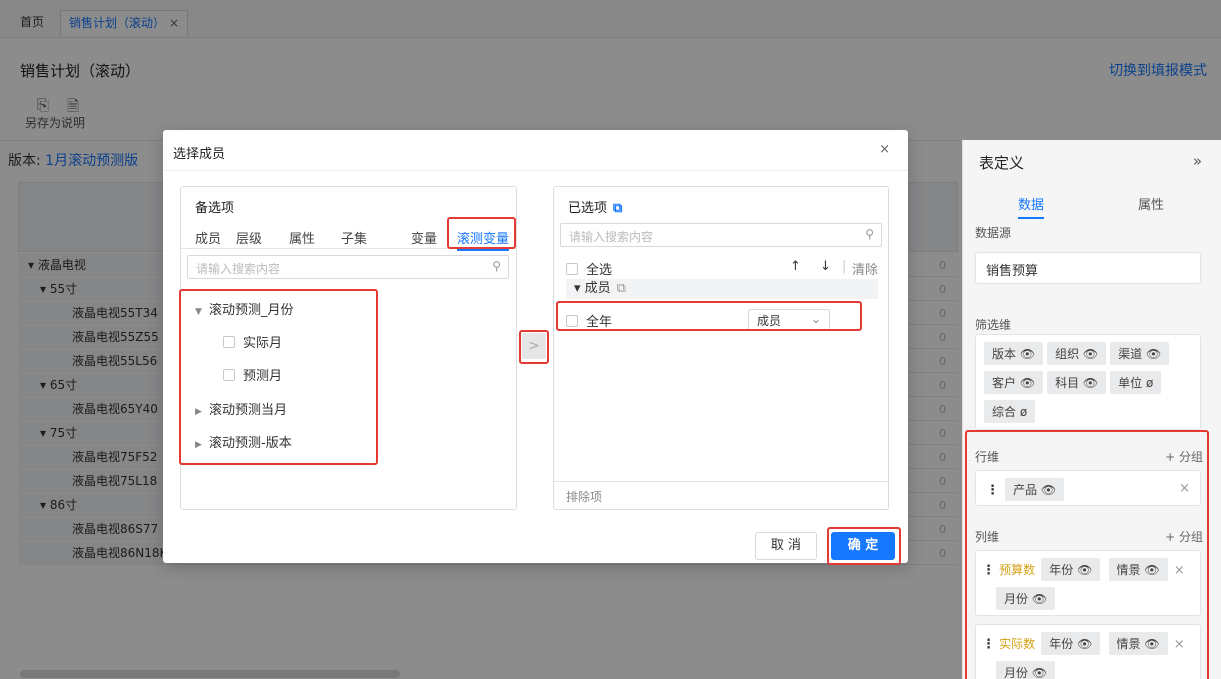 This screenshot has width=1221, height=679. I want to click on panel-tabs: 数据 属性, so click(1092, 204).